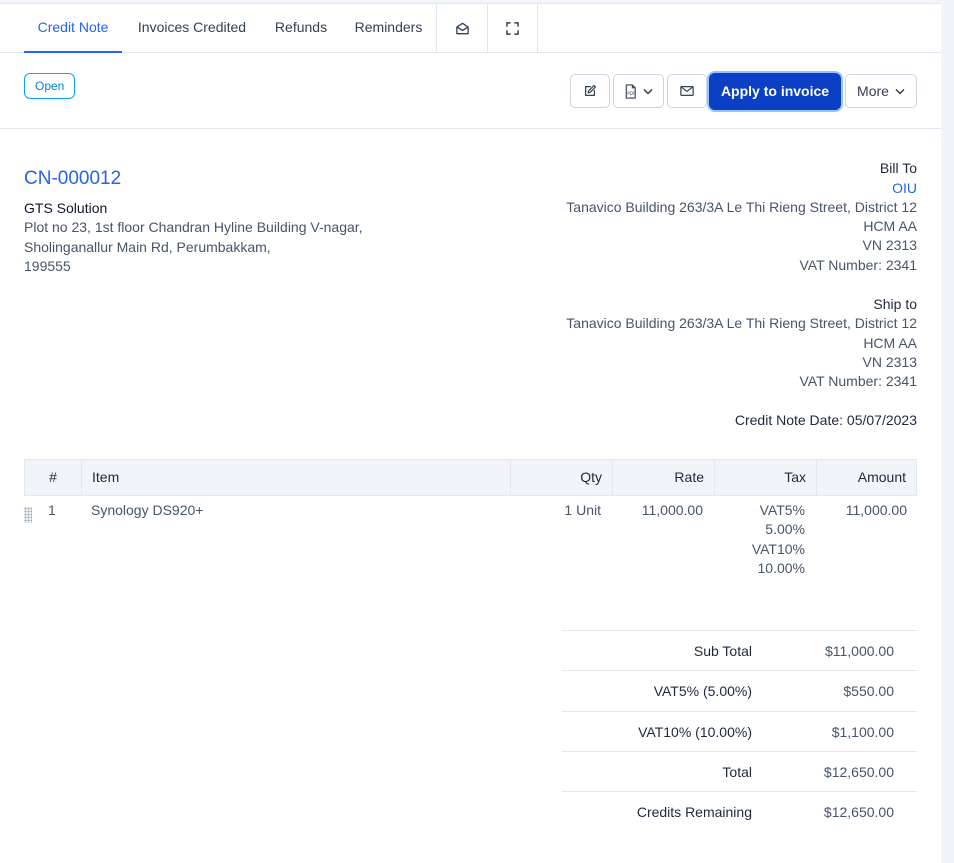  What do you see at coordinates (789, 420) in the screenshot?
I see `credit-note-date-label: Credit Note Date:` at bounding box center [789, 420].